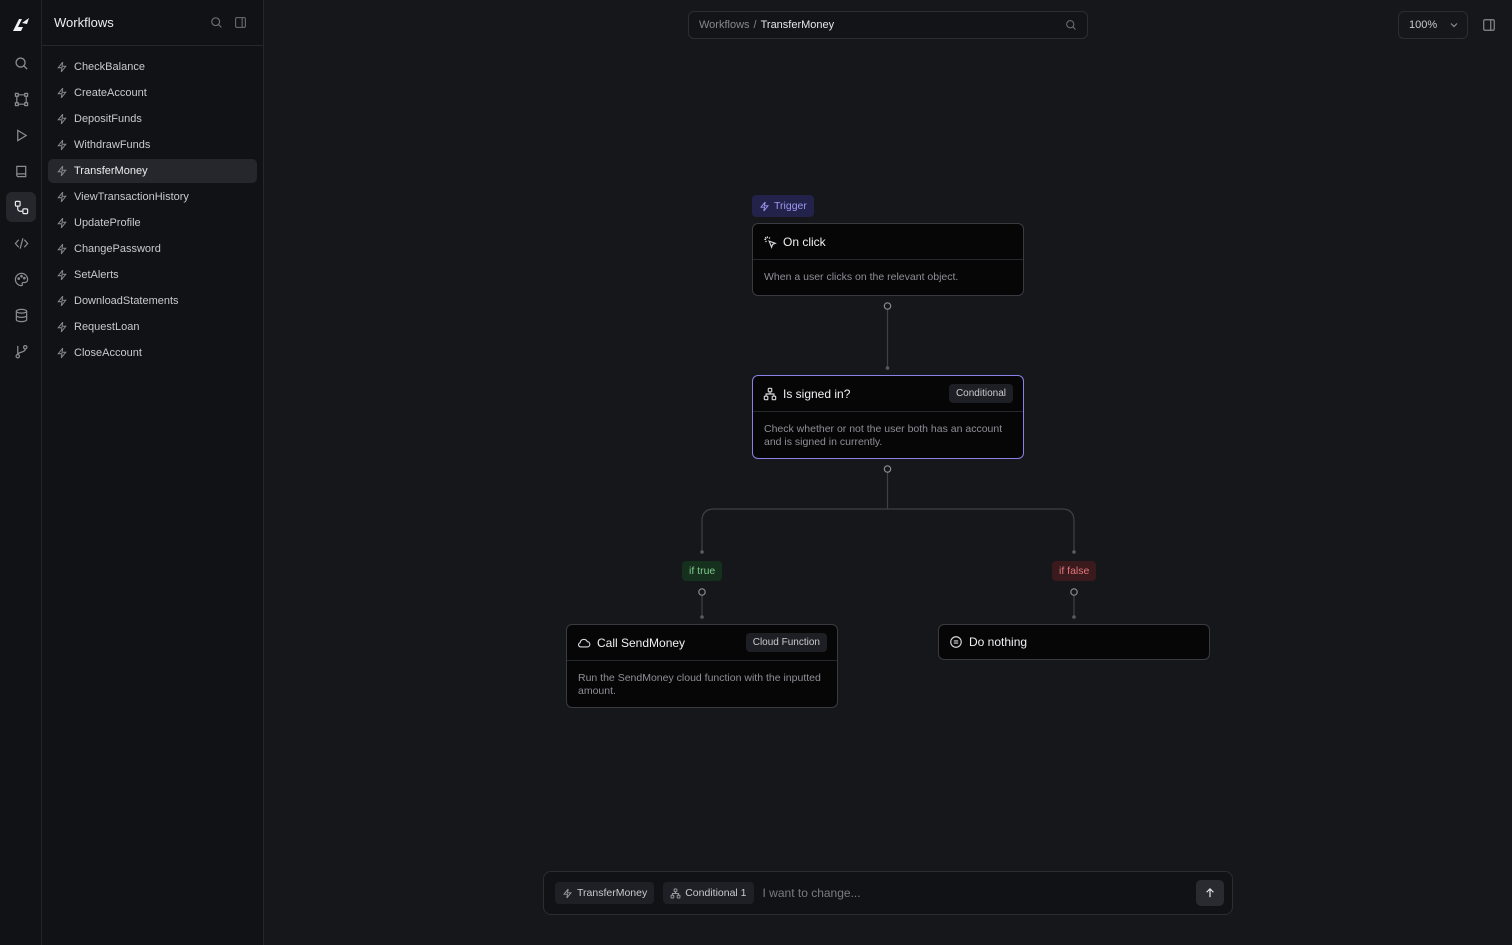 This screenshot has width=1512, height=945. What do you see at coordinates (980, 393) in the screenshot?
I see `node-type-tag: Conditional` at bounding box center [980, 393].